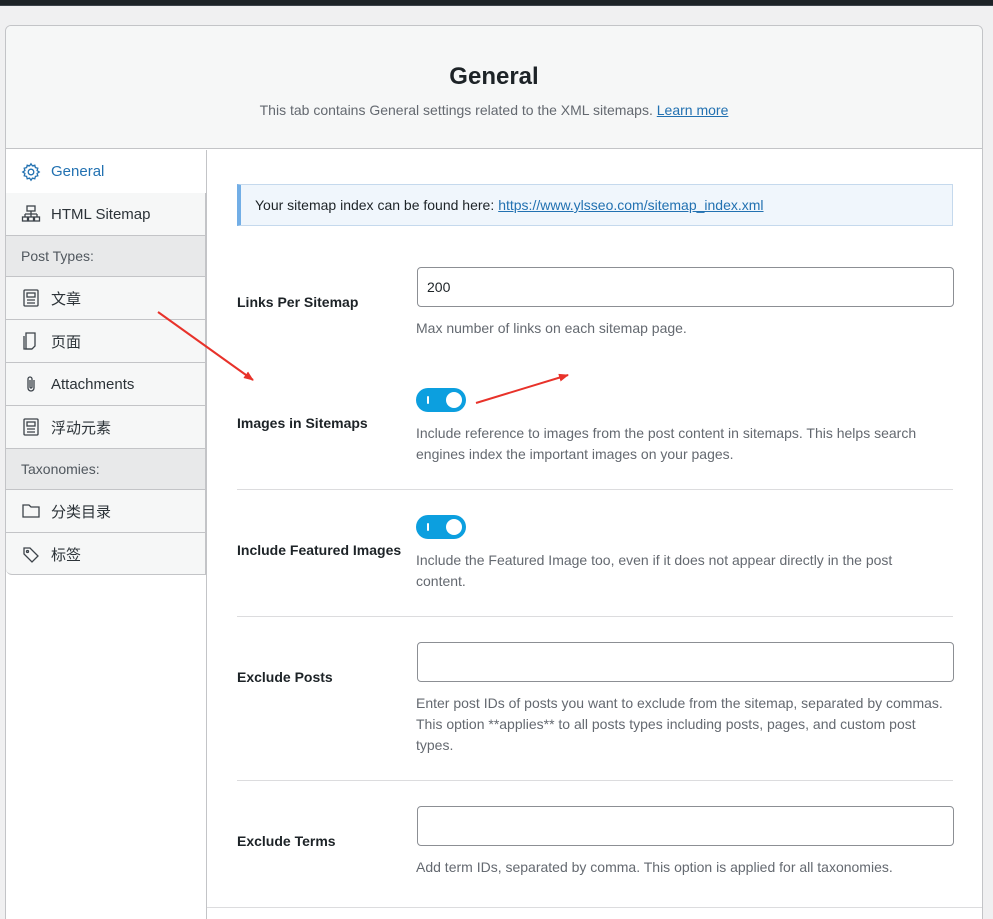 Image resolution: width=993 pixels, height=919 pixels. What do you see at coordinates (78, 171) in the screenshot?
I see `sidebar-item-label: General` at bounding box center [78, 171].